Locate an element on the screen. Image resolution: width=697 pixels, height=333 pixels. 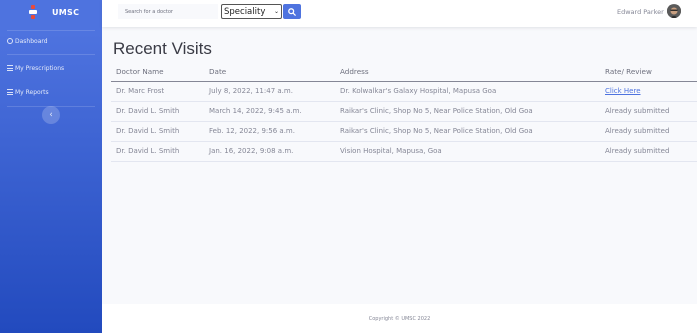
sidebar-item-reports: My Reports is located at coordinates (51, 92).